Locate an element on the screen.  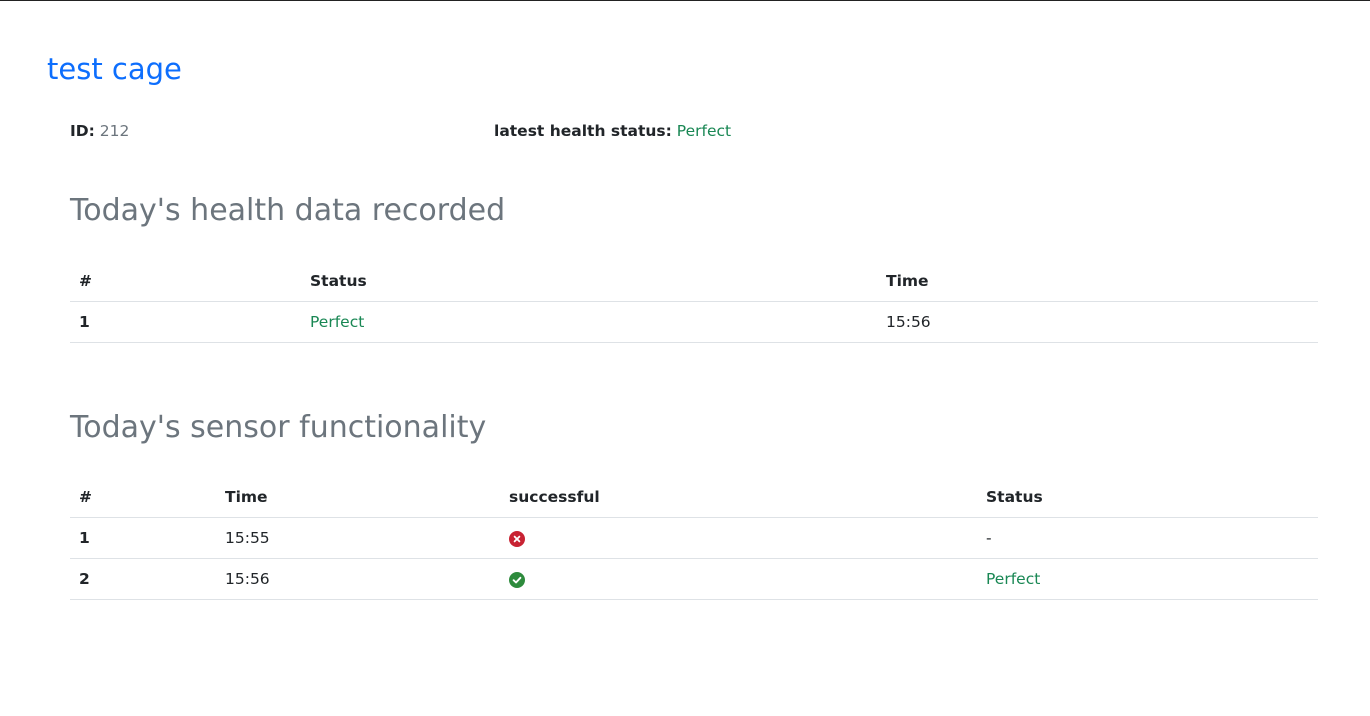
x-circle-icon is located at coordinates (517, 538).